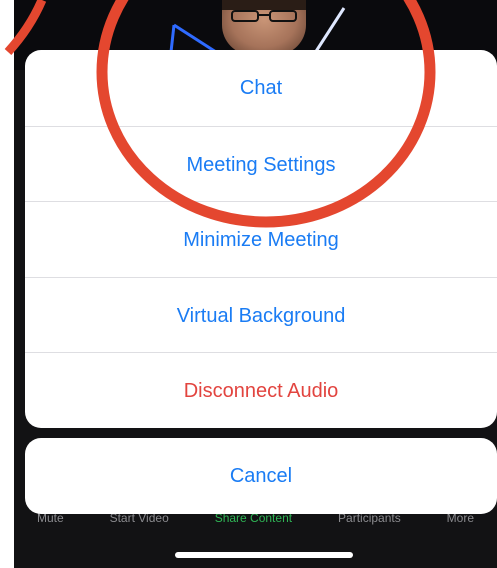  I want to click on participant-hair, so click(264, 5).